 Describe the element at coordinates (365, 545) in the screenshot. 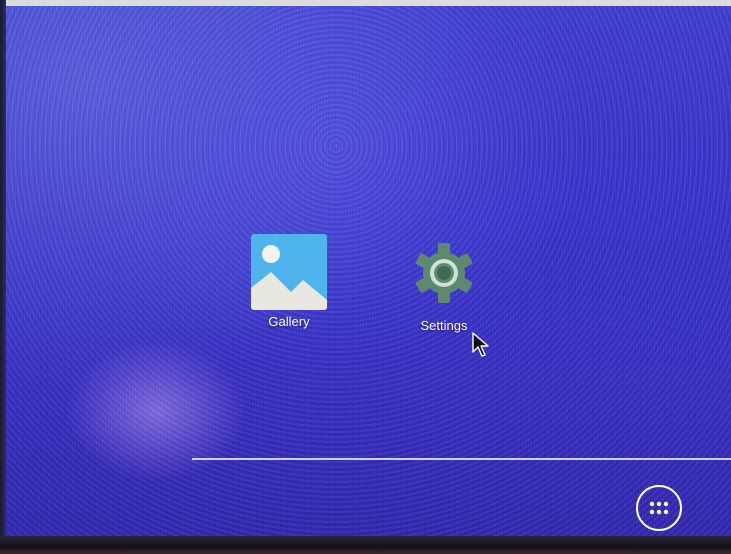

I see `monitor-bezel` at that location.